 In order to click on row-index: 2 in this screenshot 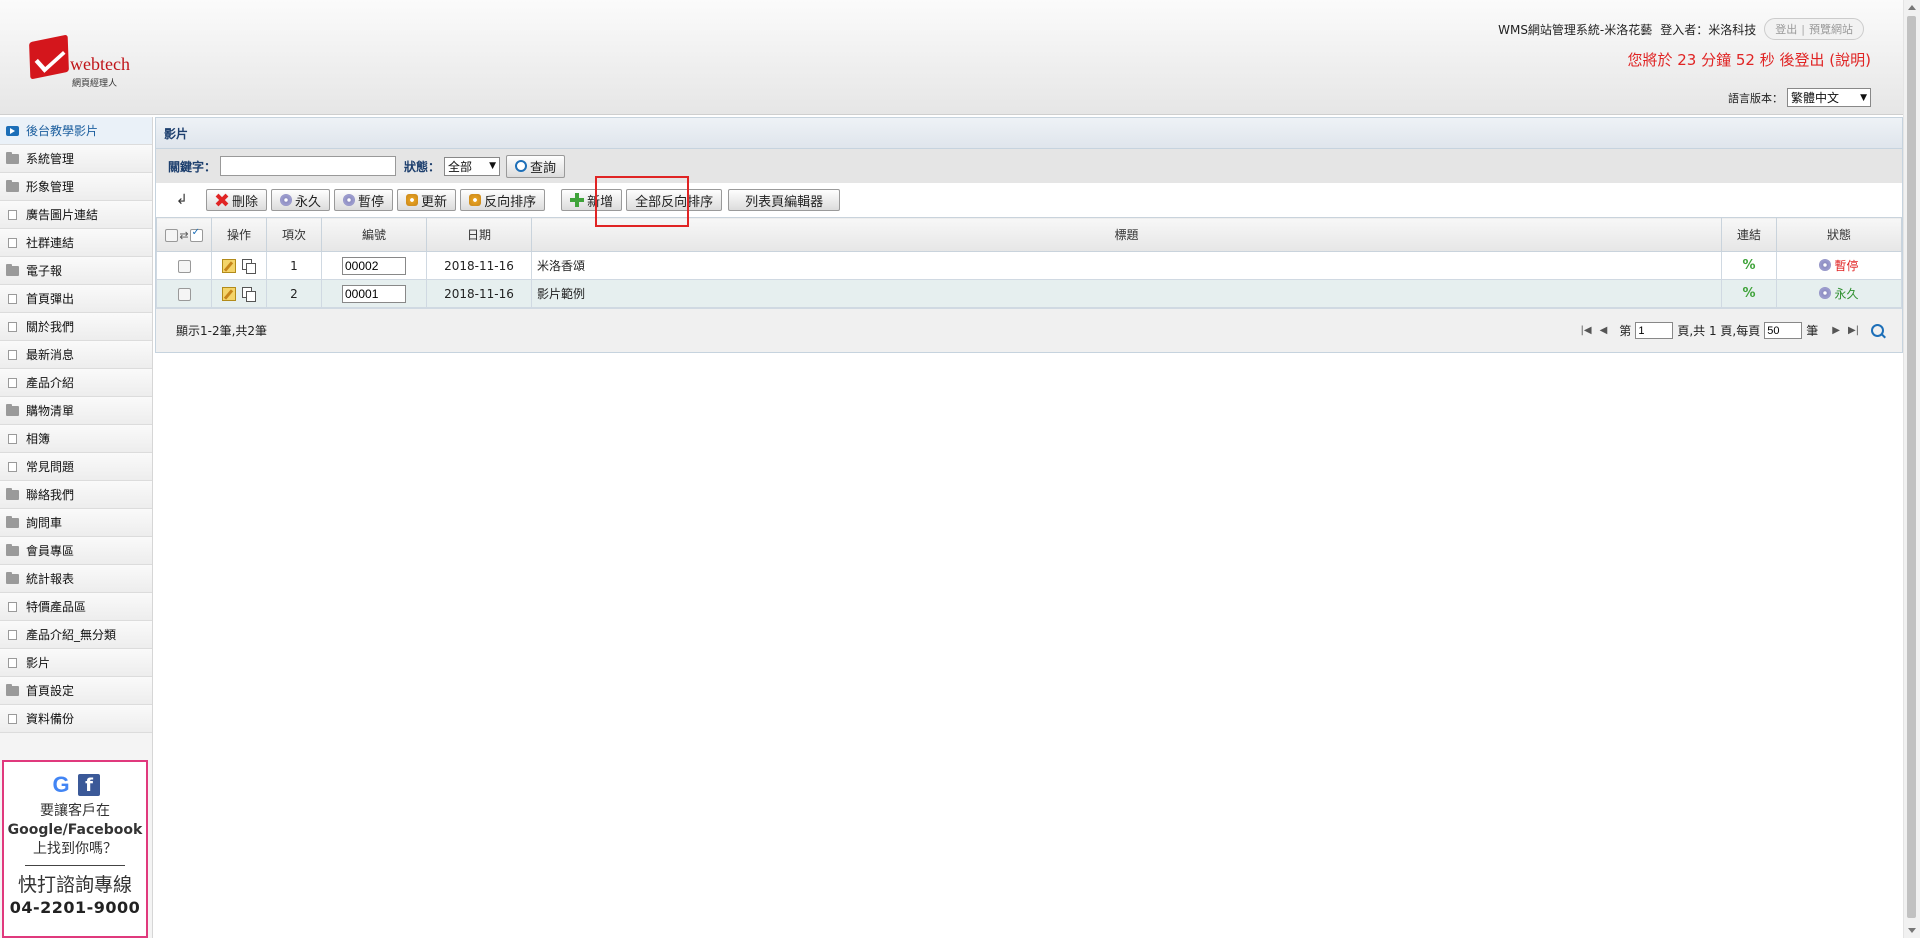, I will do `click(294, 293)`.